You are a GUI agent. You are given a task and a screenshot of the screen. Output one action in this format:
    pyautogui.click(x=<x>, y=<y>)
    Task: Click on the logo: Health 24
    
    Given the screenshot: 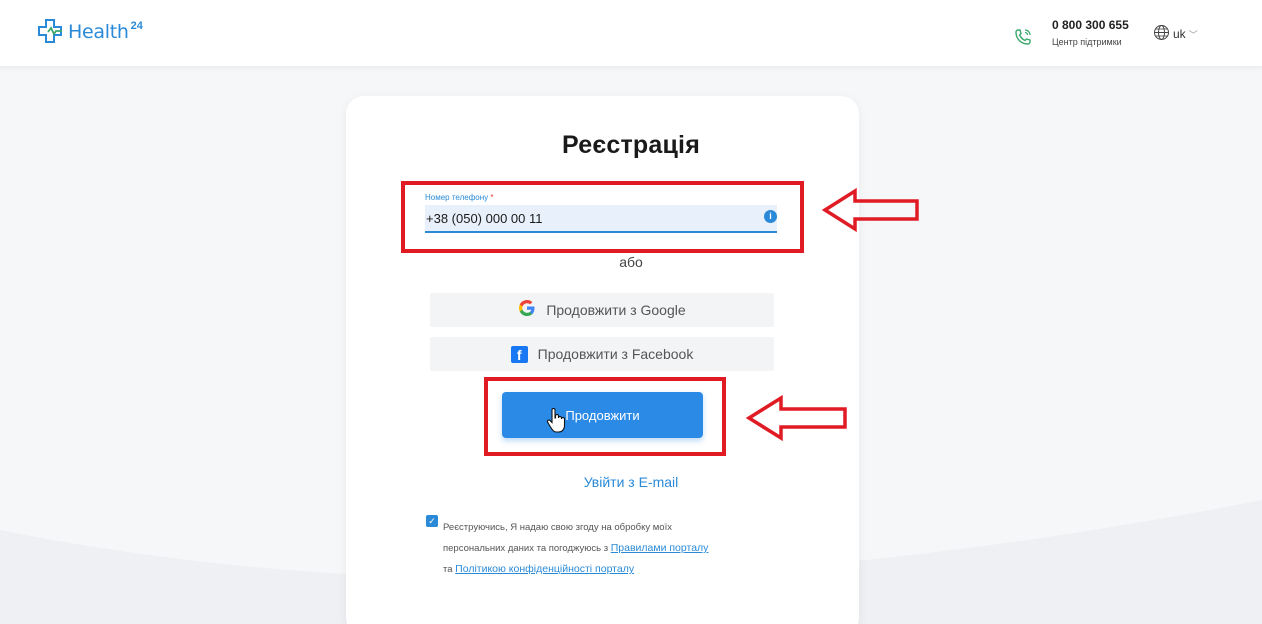 What is the action you would take?
    pyautogui.click(x=90, y=31)
    